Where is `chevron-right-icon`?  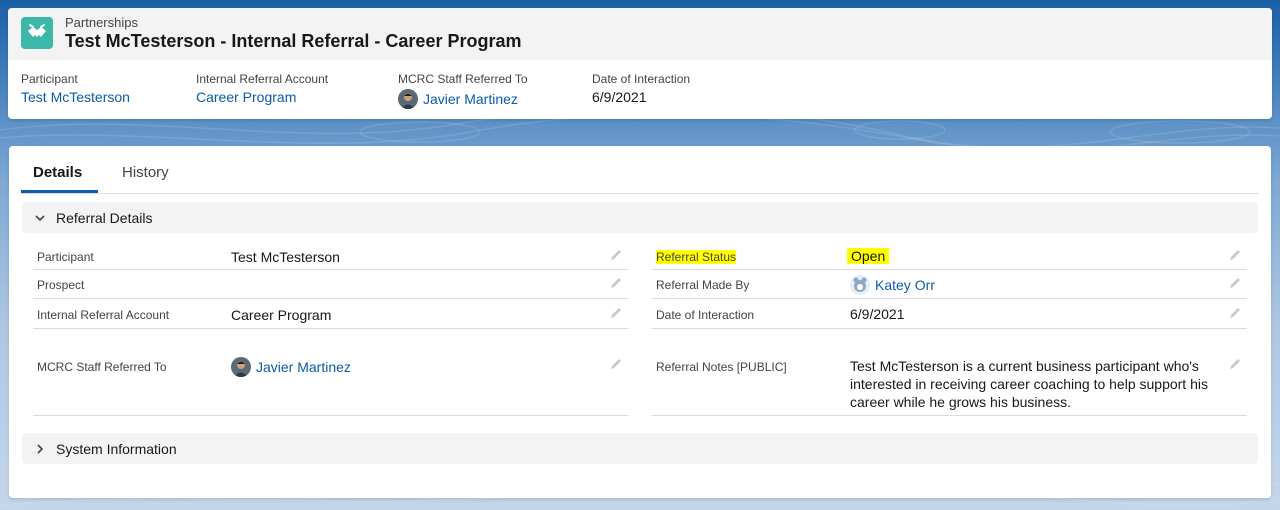
chevron-right-icon is located at coordinates (40, 449).